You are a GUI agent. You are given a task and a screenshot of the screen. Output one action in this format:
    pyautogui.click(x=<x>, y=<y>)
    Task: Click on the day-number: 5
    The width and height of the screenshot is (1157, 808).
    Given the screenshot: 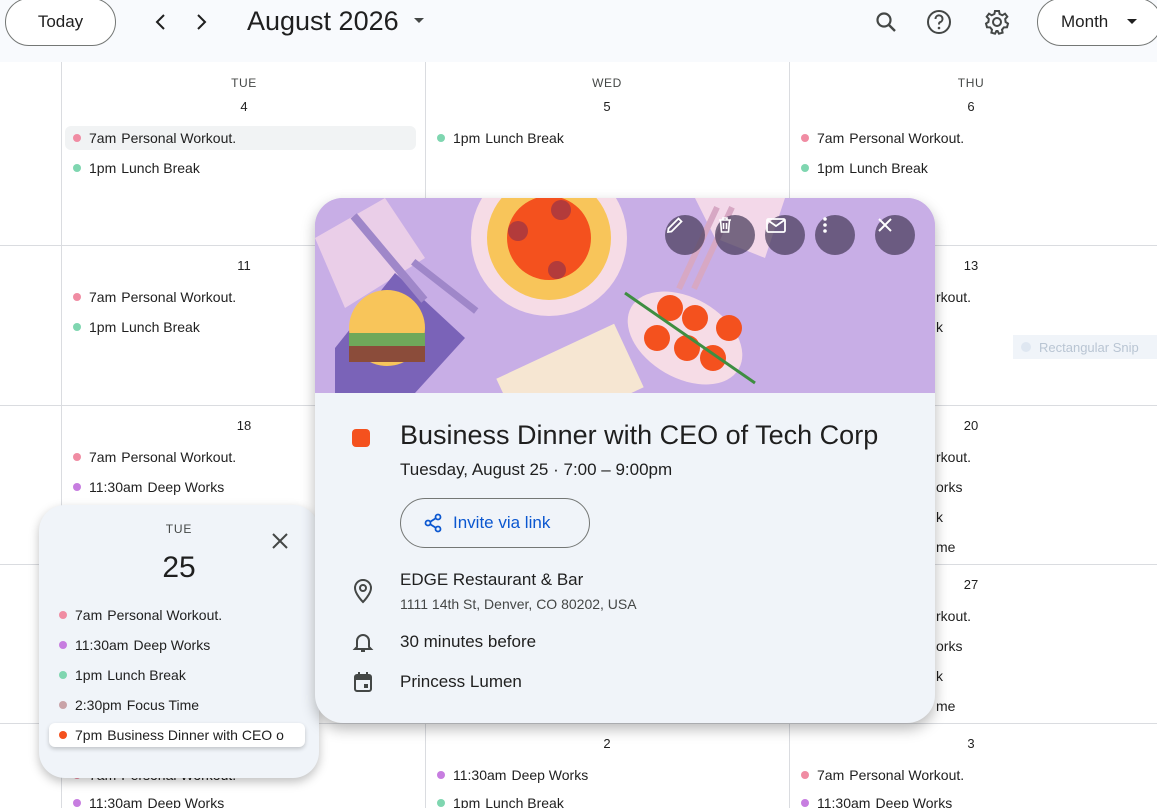 What is the action you would take?
    pyautogui.click(x=607, y=106)
    